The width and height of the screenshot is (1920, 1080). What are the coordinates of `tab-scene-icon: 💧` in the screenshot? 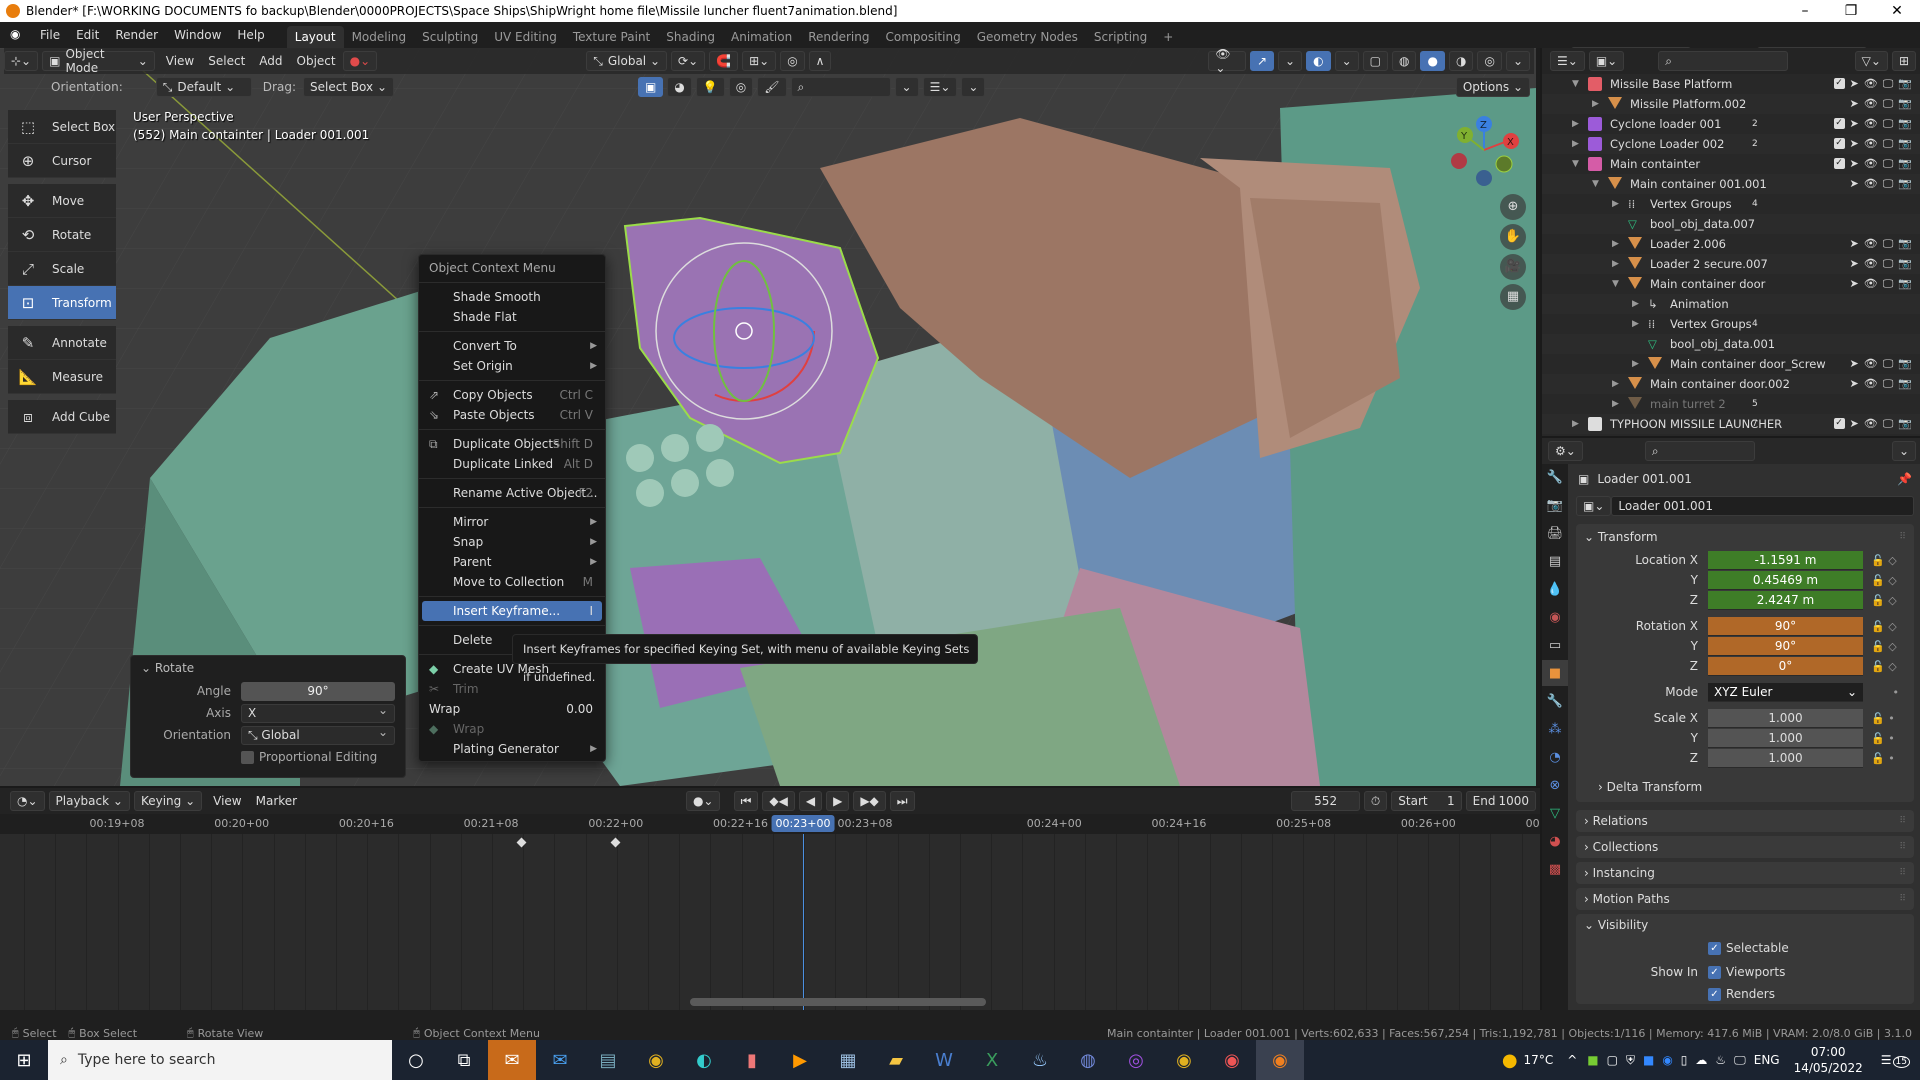 It's located at (1555, 589).